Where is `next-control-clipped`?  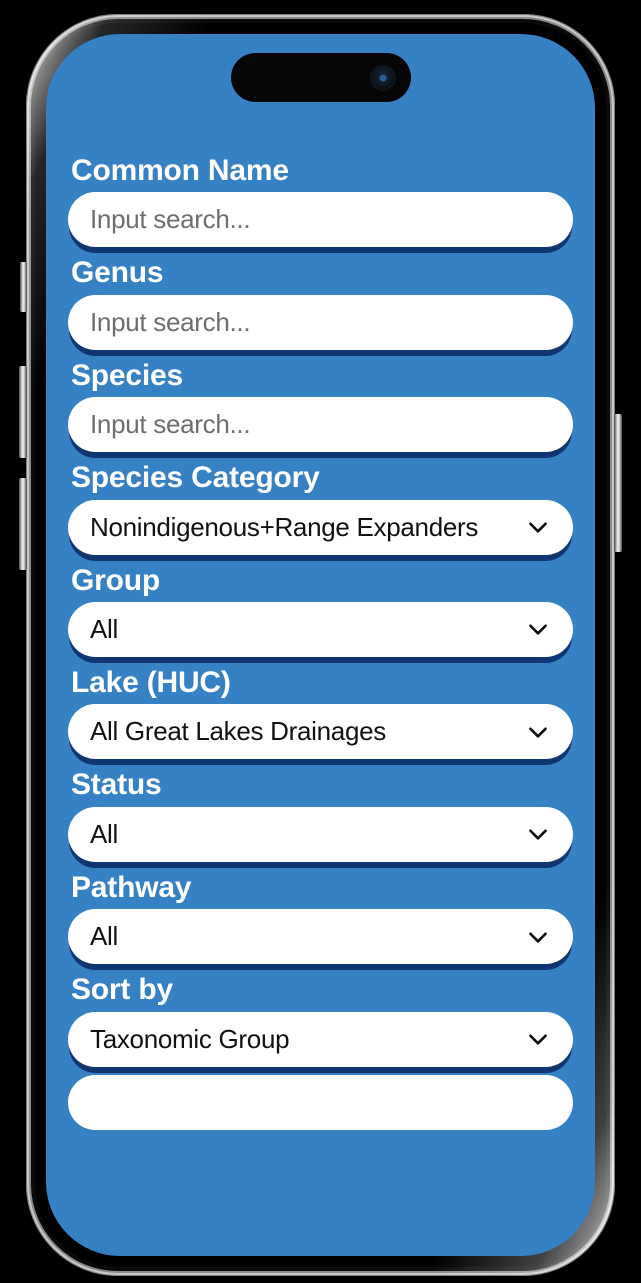
next-control-clipped is located at coordinates (320, 1102).